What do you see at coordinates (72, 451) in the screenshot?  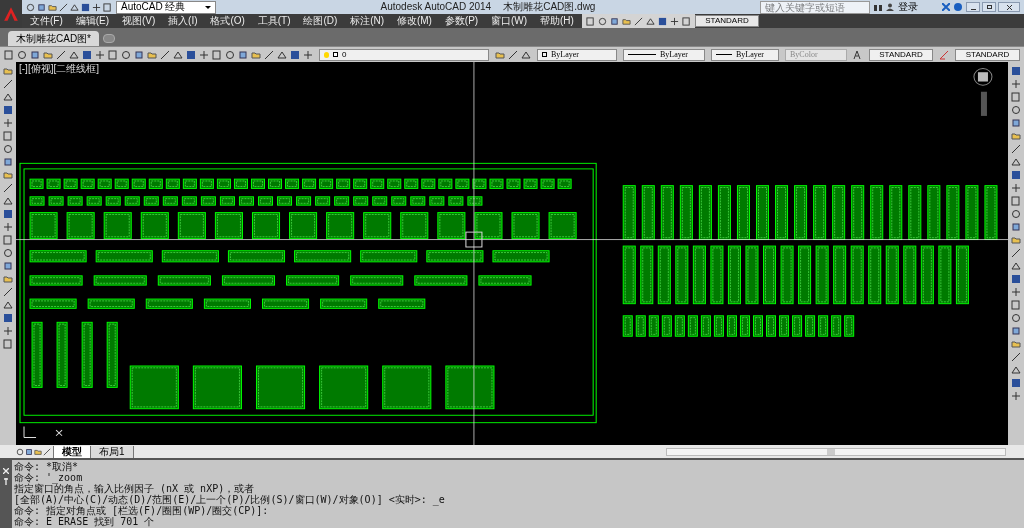 I see `layout-tab: 模型` at bounding box center [72, 451].